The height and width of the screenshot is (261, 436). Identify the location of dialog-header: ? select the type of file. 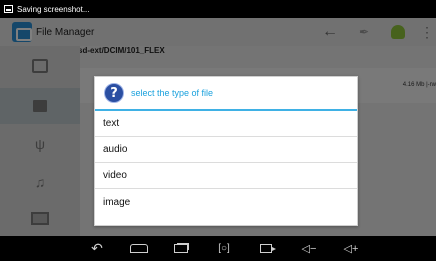
(226, 94).